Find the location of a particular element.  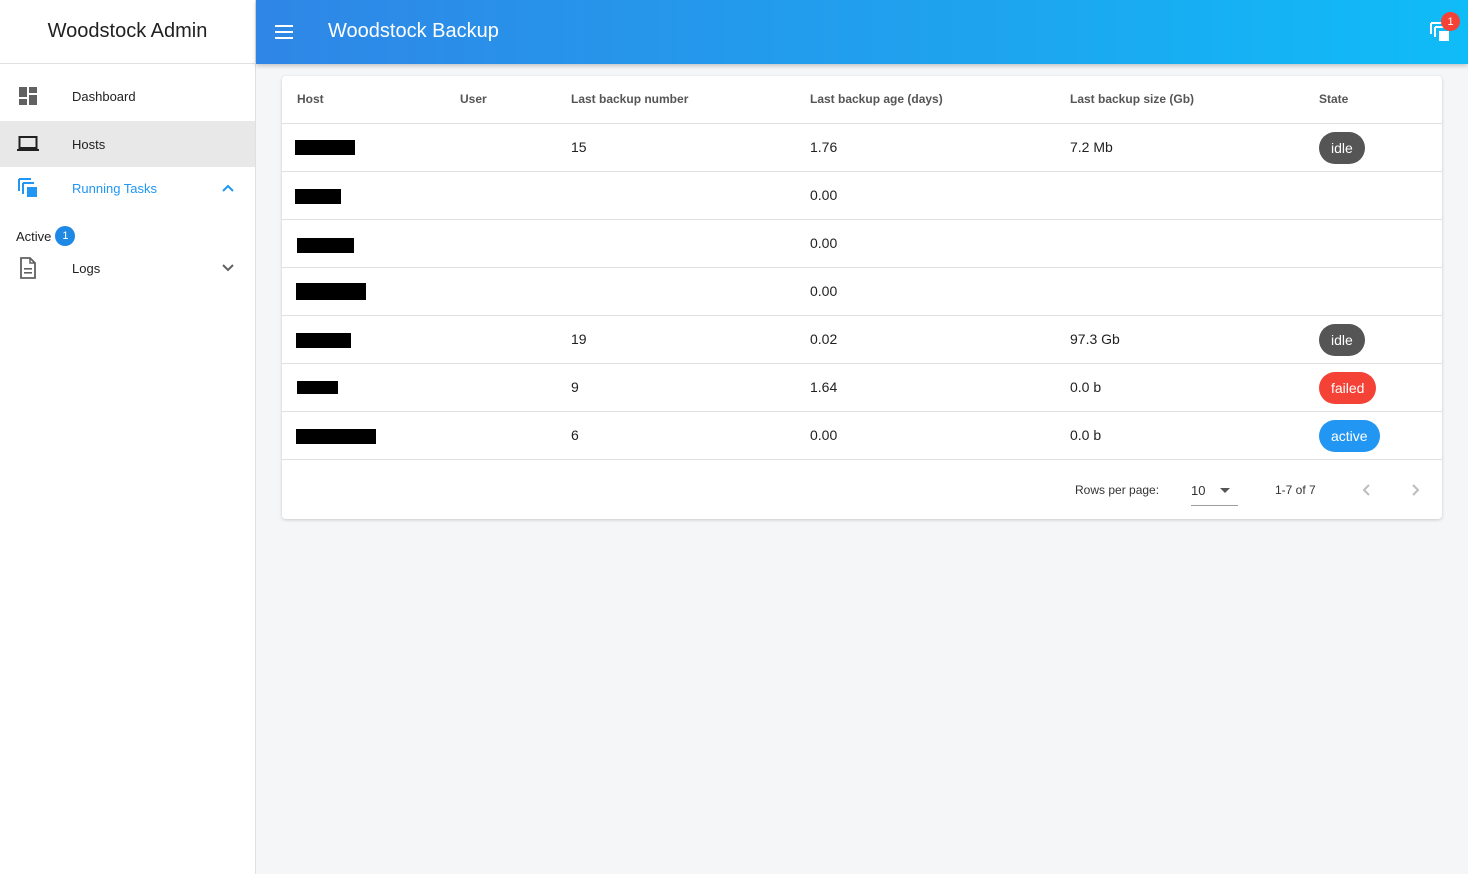

active-count-badge: 1 is located at coordinates (65, 236).